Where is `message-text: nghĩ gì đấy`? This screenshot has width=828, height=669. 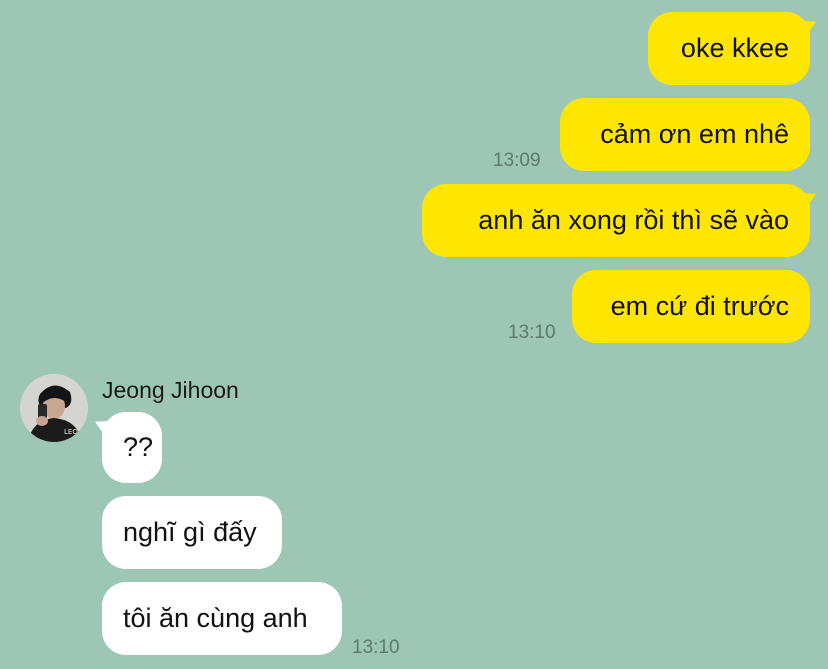
message-text: nghĩ gì đấy is located at coordinates (190, 532).